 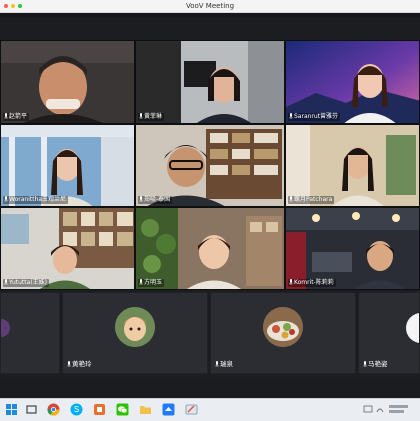 I want to click on participant-name-text: 马艳姿, so click(x=378, y=364).